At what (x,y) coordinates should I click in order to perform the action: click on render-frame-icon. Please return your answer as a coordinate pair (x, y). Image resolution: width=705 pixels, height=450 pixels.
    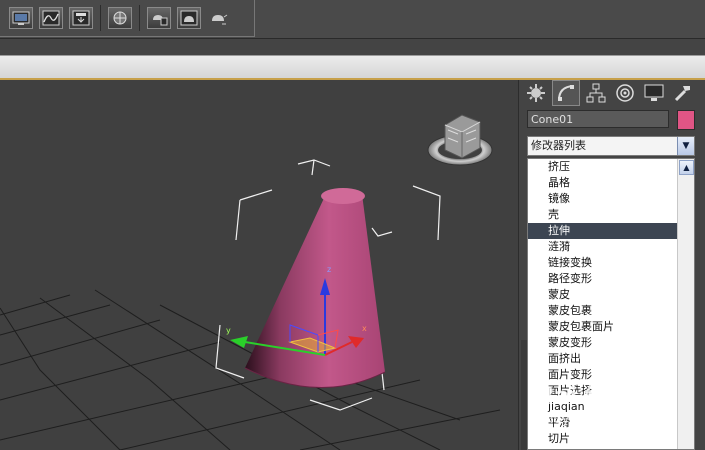
    Looking at the image, I should click on (189, 18).